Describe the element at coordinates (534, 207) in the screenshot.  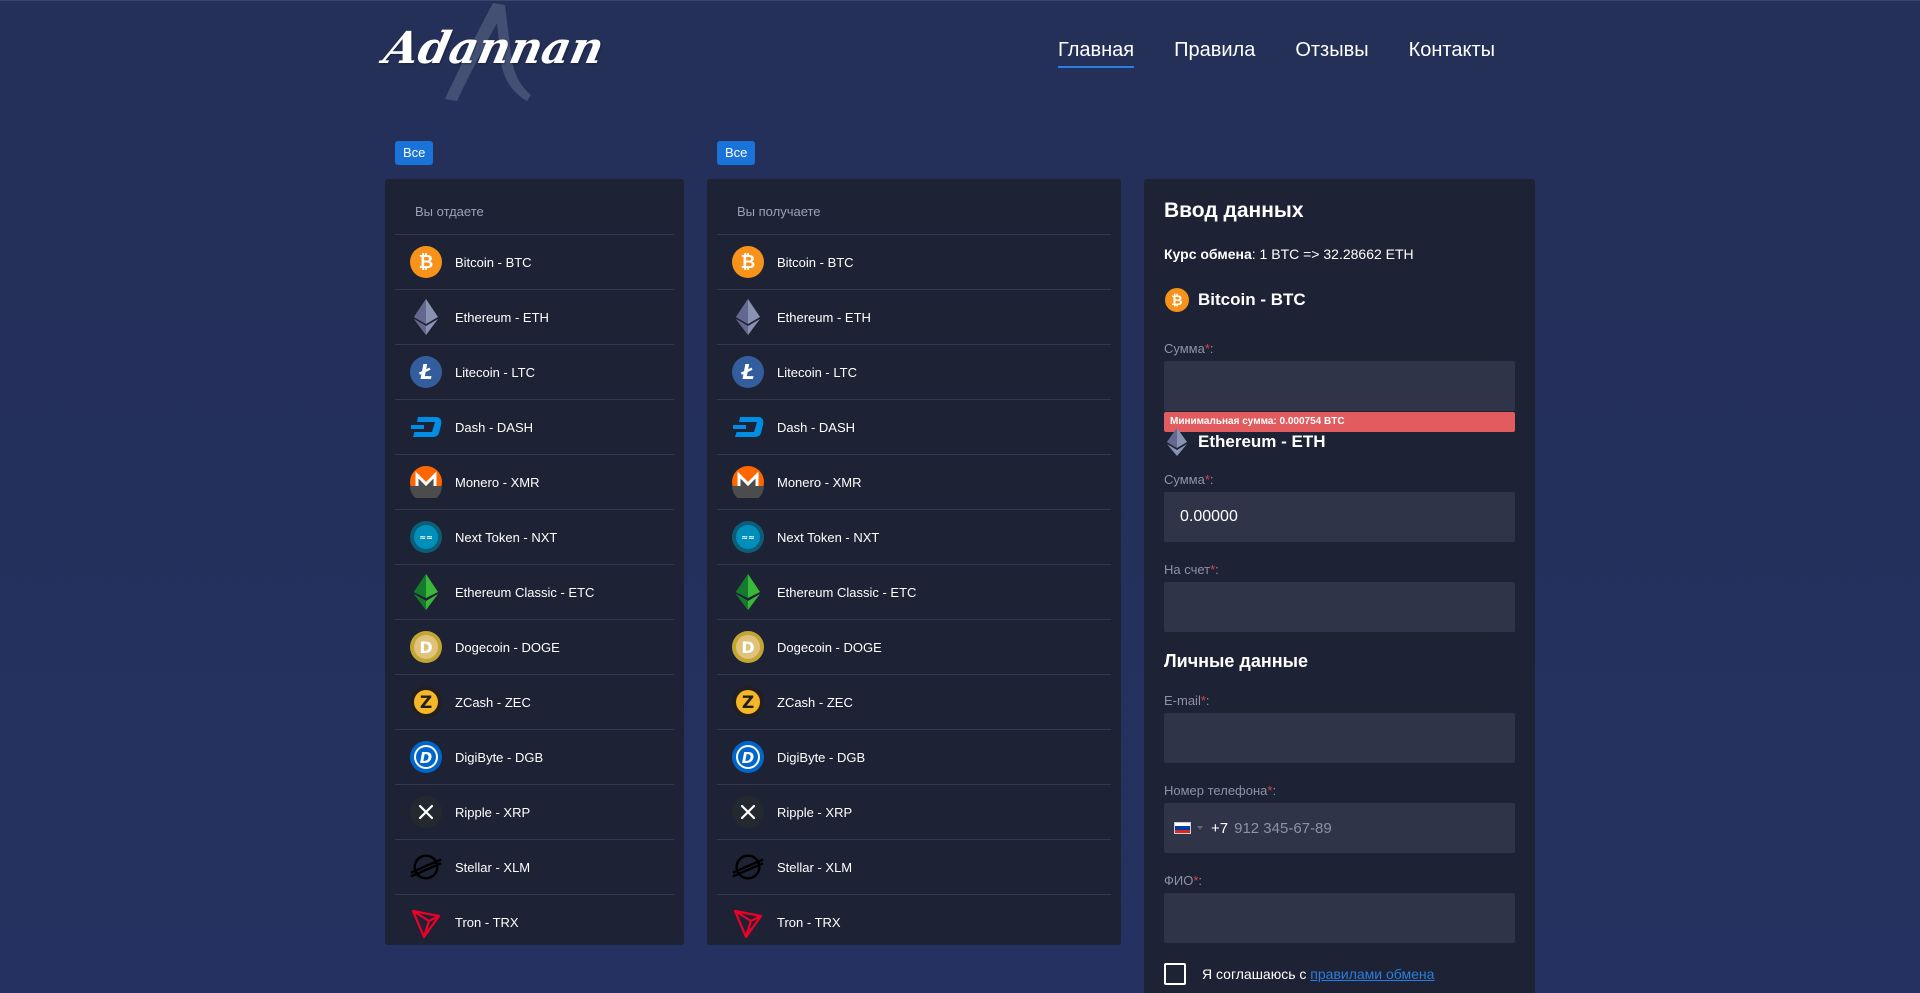
I see `give-panel-header: Вы отдаете` at that location.